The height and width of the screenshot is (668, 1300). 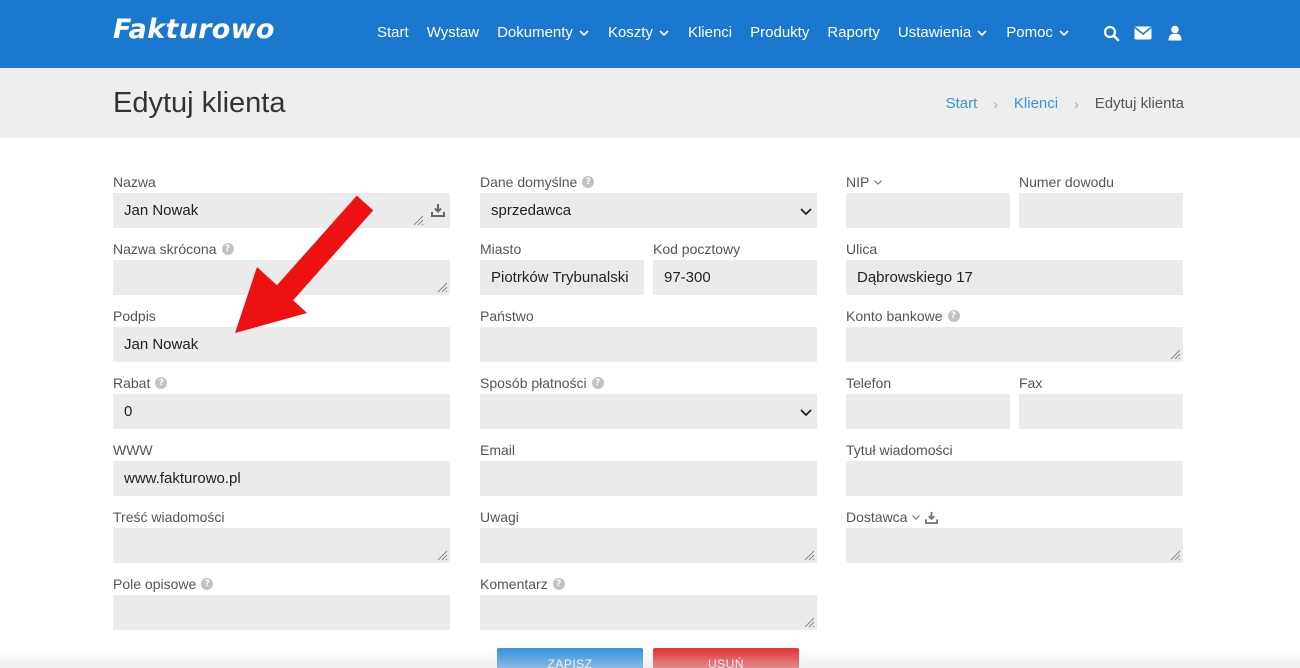 What do you see at coordinates (894, 316) in the screenshot?
I see `label-text: Konto bankowe` at bounding box center [894, 316].